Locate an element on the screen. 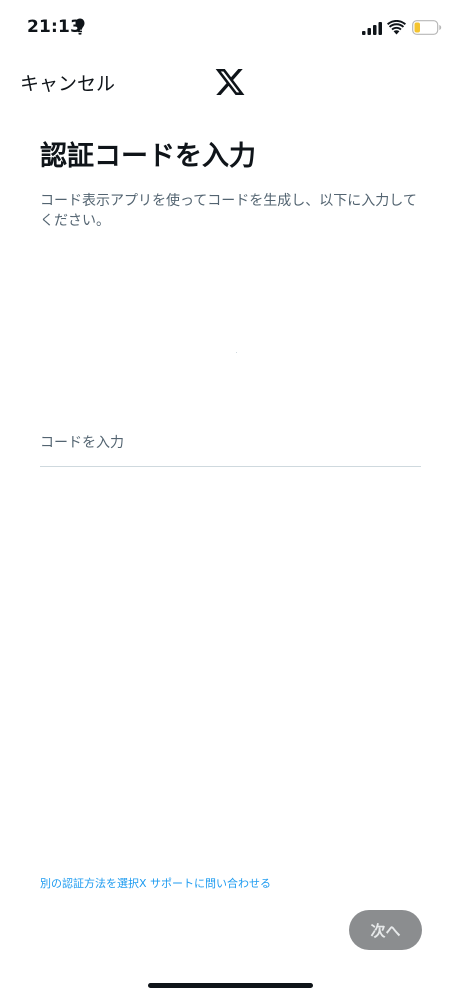 This screenshot has width=461, height=999. x-logo-icon is located at coordinates (230, 82).